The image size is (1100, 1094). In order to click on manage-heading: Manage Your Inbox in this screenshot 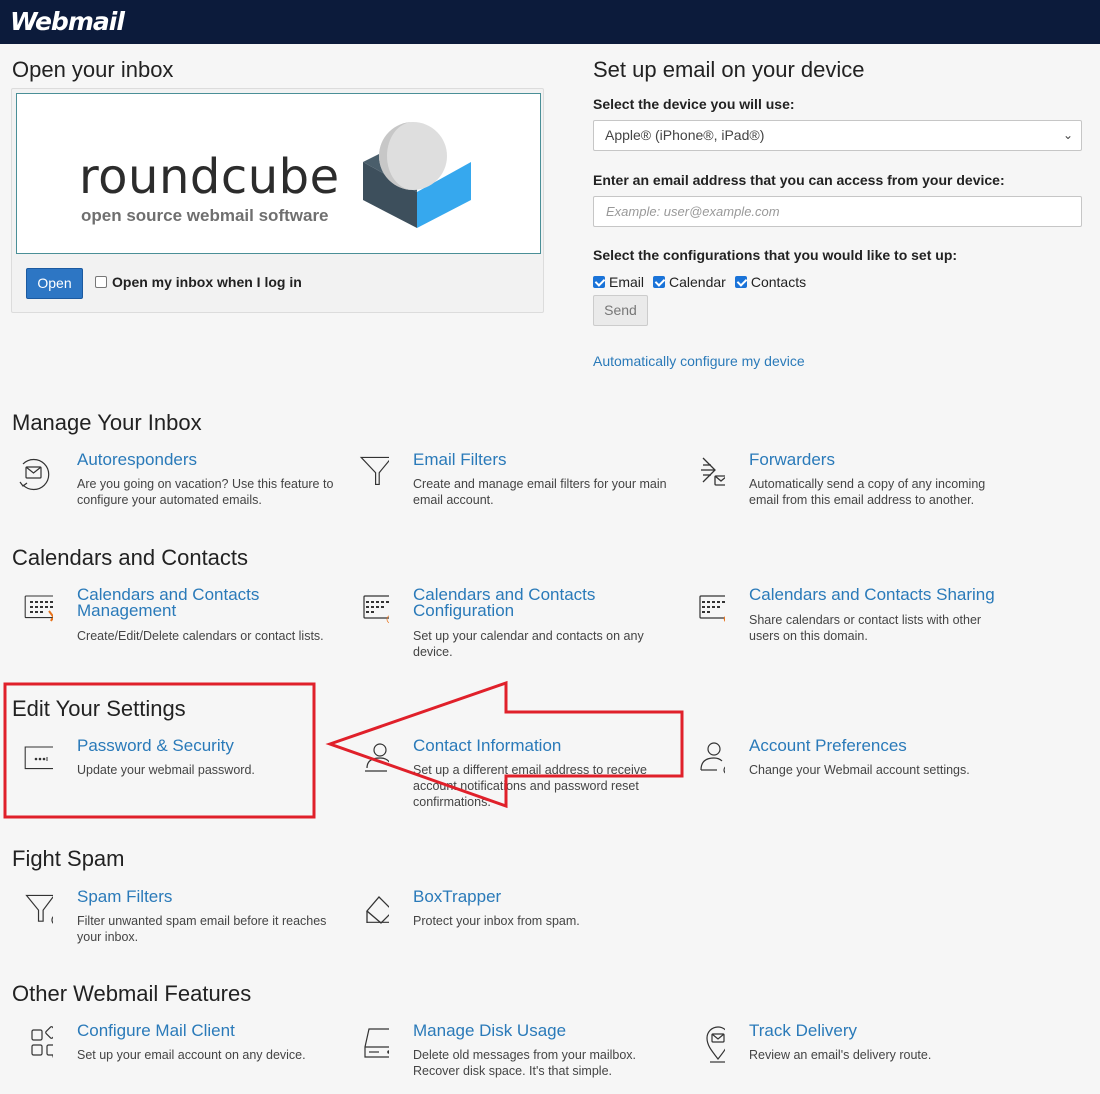, I will do `click(107, 422)`.